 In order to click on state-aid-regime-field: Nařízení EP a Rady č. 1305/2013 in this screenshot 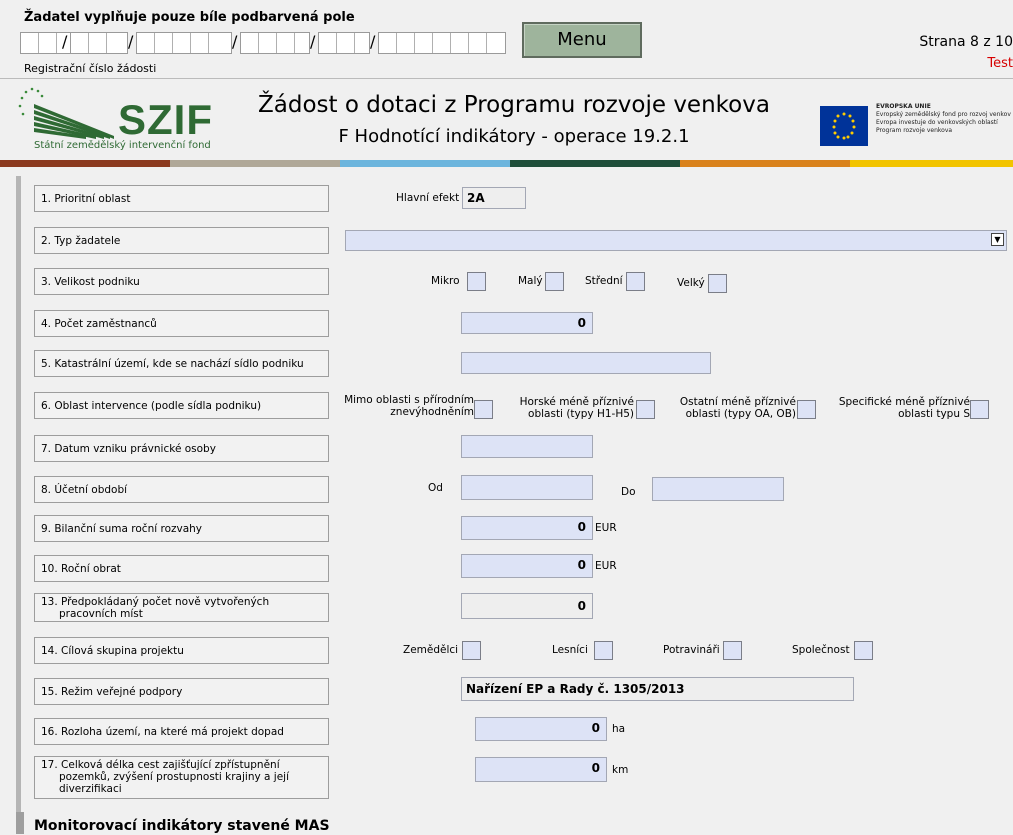, I will do `click(657, 689)`.